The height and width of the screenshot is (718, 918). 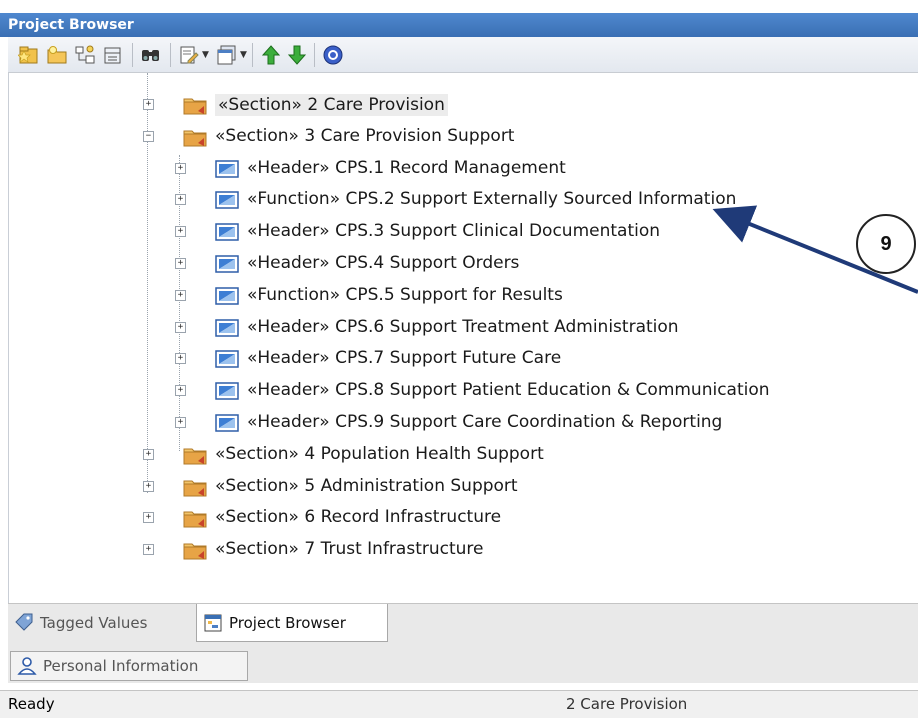 I want to click on callout-badge: 9, so click(x=886, y=244).